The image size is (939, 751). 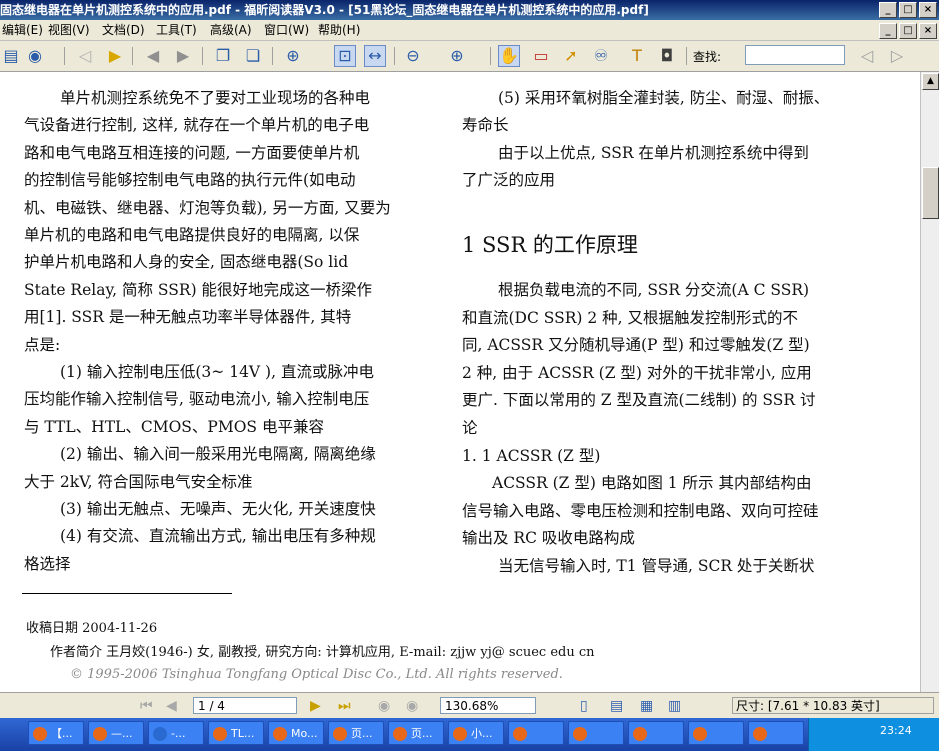 I want to click on binoculars-icon: ♾, so click(x=601, y=56).